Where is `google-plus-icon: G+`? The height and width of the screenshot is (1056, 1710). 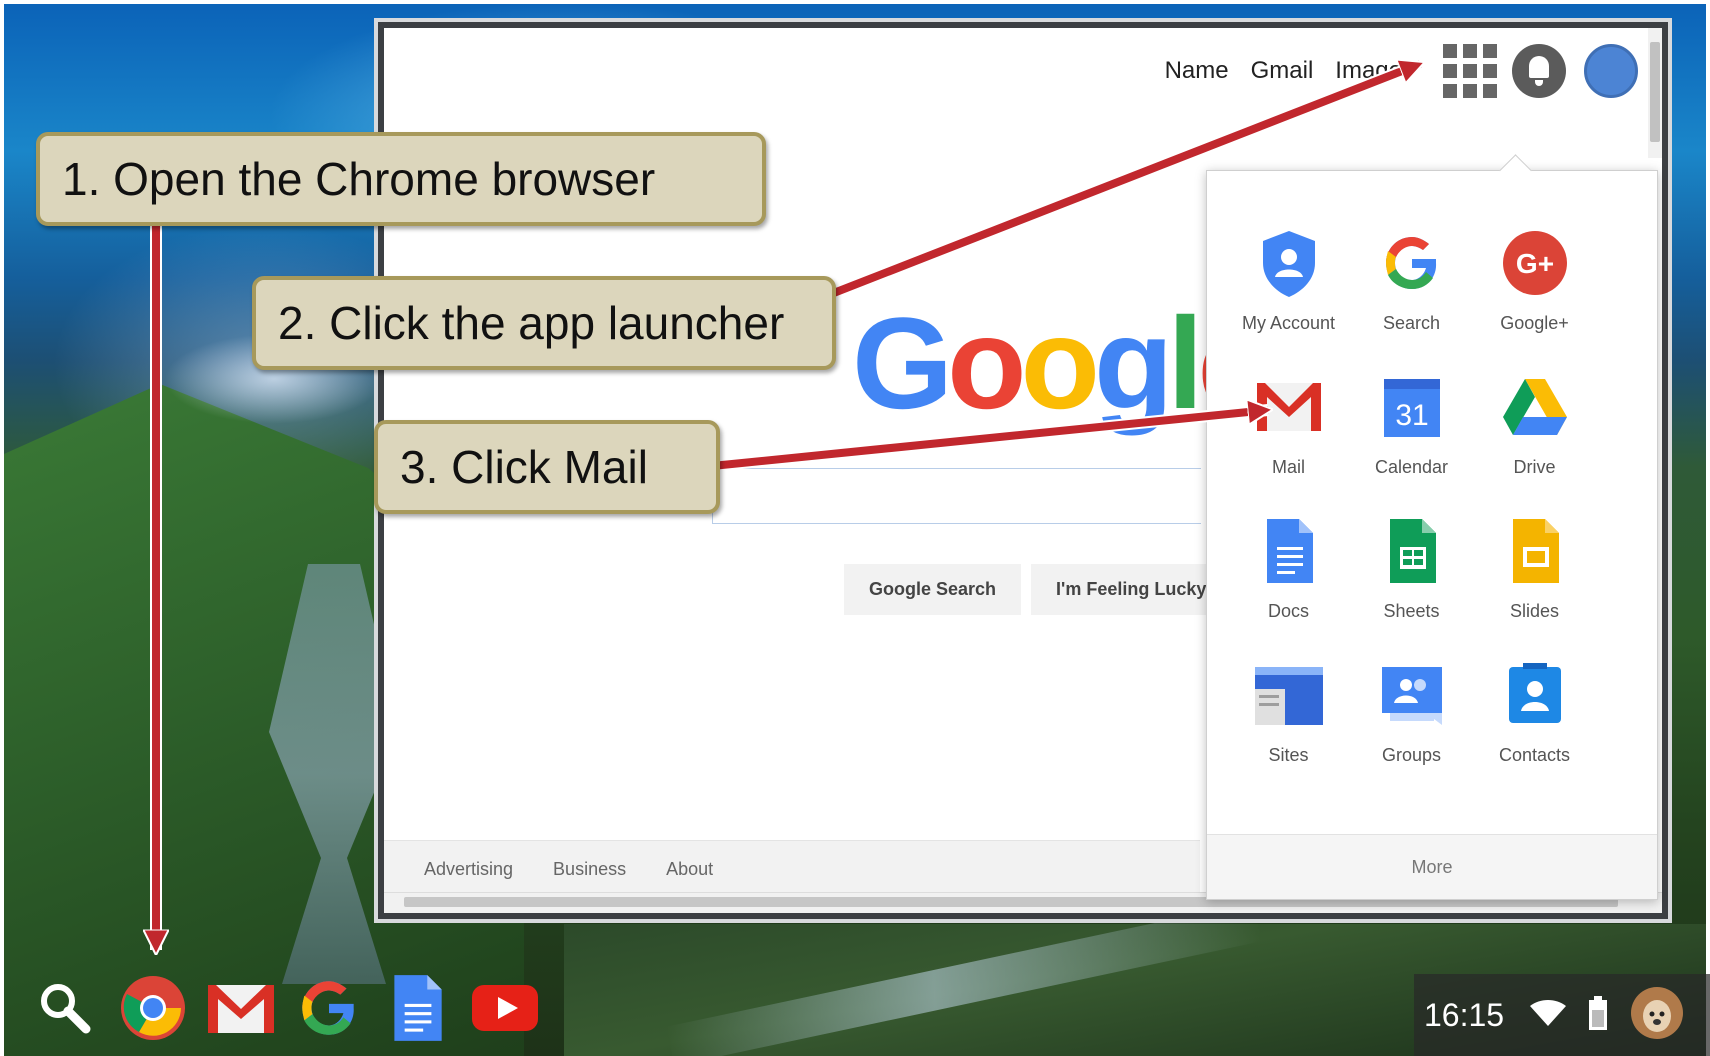
google-plus-icon: G+ is located at coordinates (1535, 263).